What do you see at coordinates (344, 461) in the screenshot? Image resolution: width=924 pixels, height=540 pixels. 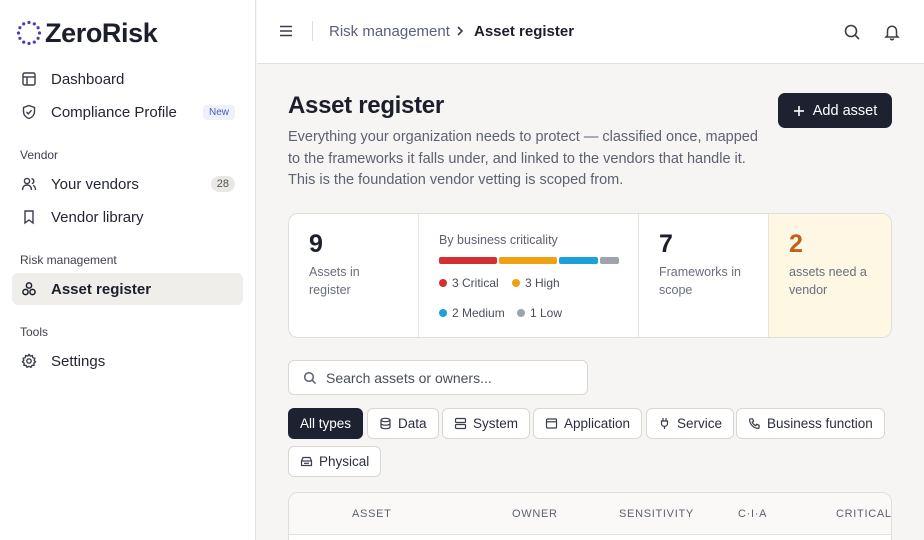 I see `chip-label: Physical` at bounding box center [344, 461].